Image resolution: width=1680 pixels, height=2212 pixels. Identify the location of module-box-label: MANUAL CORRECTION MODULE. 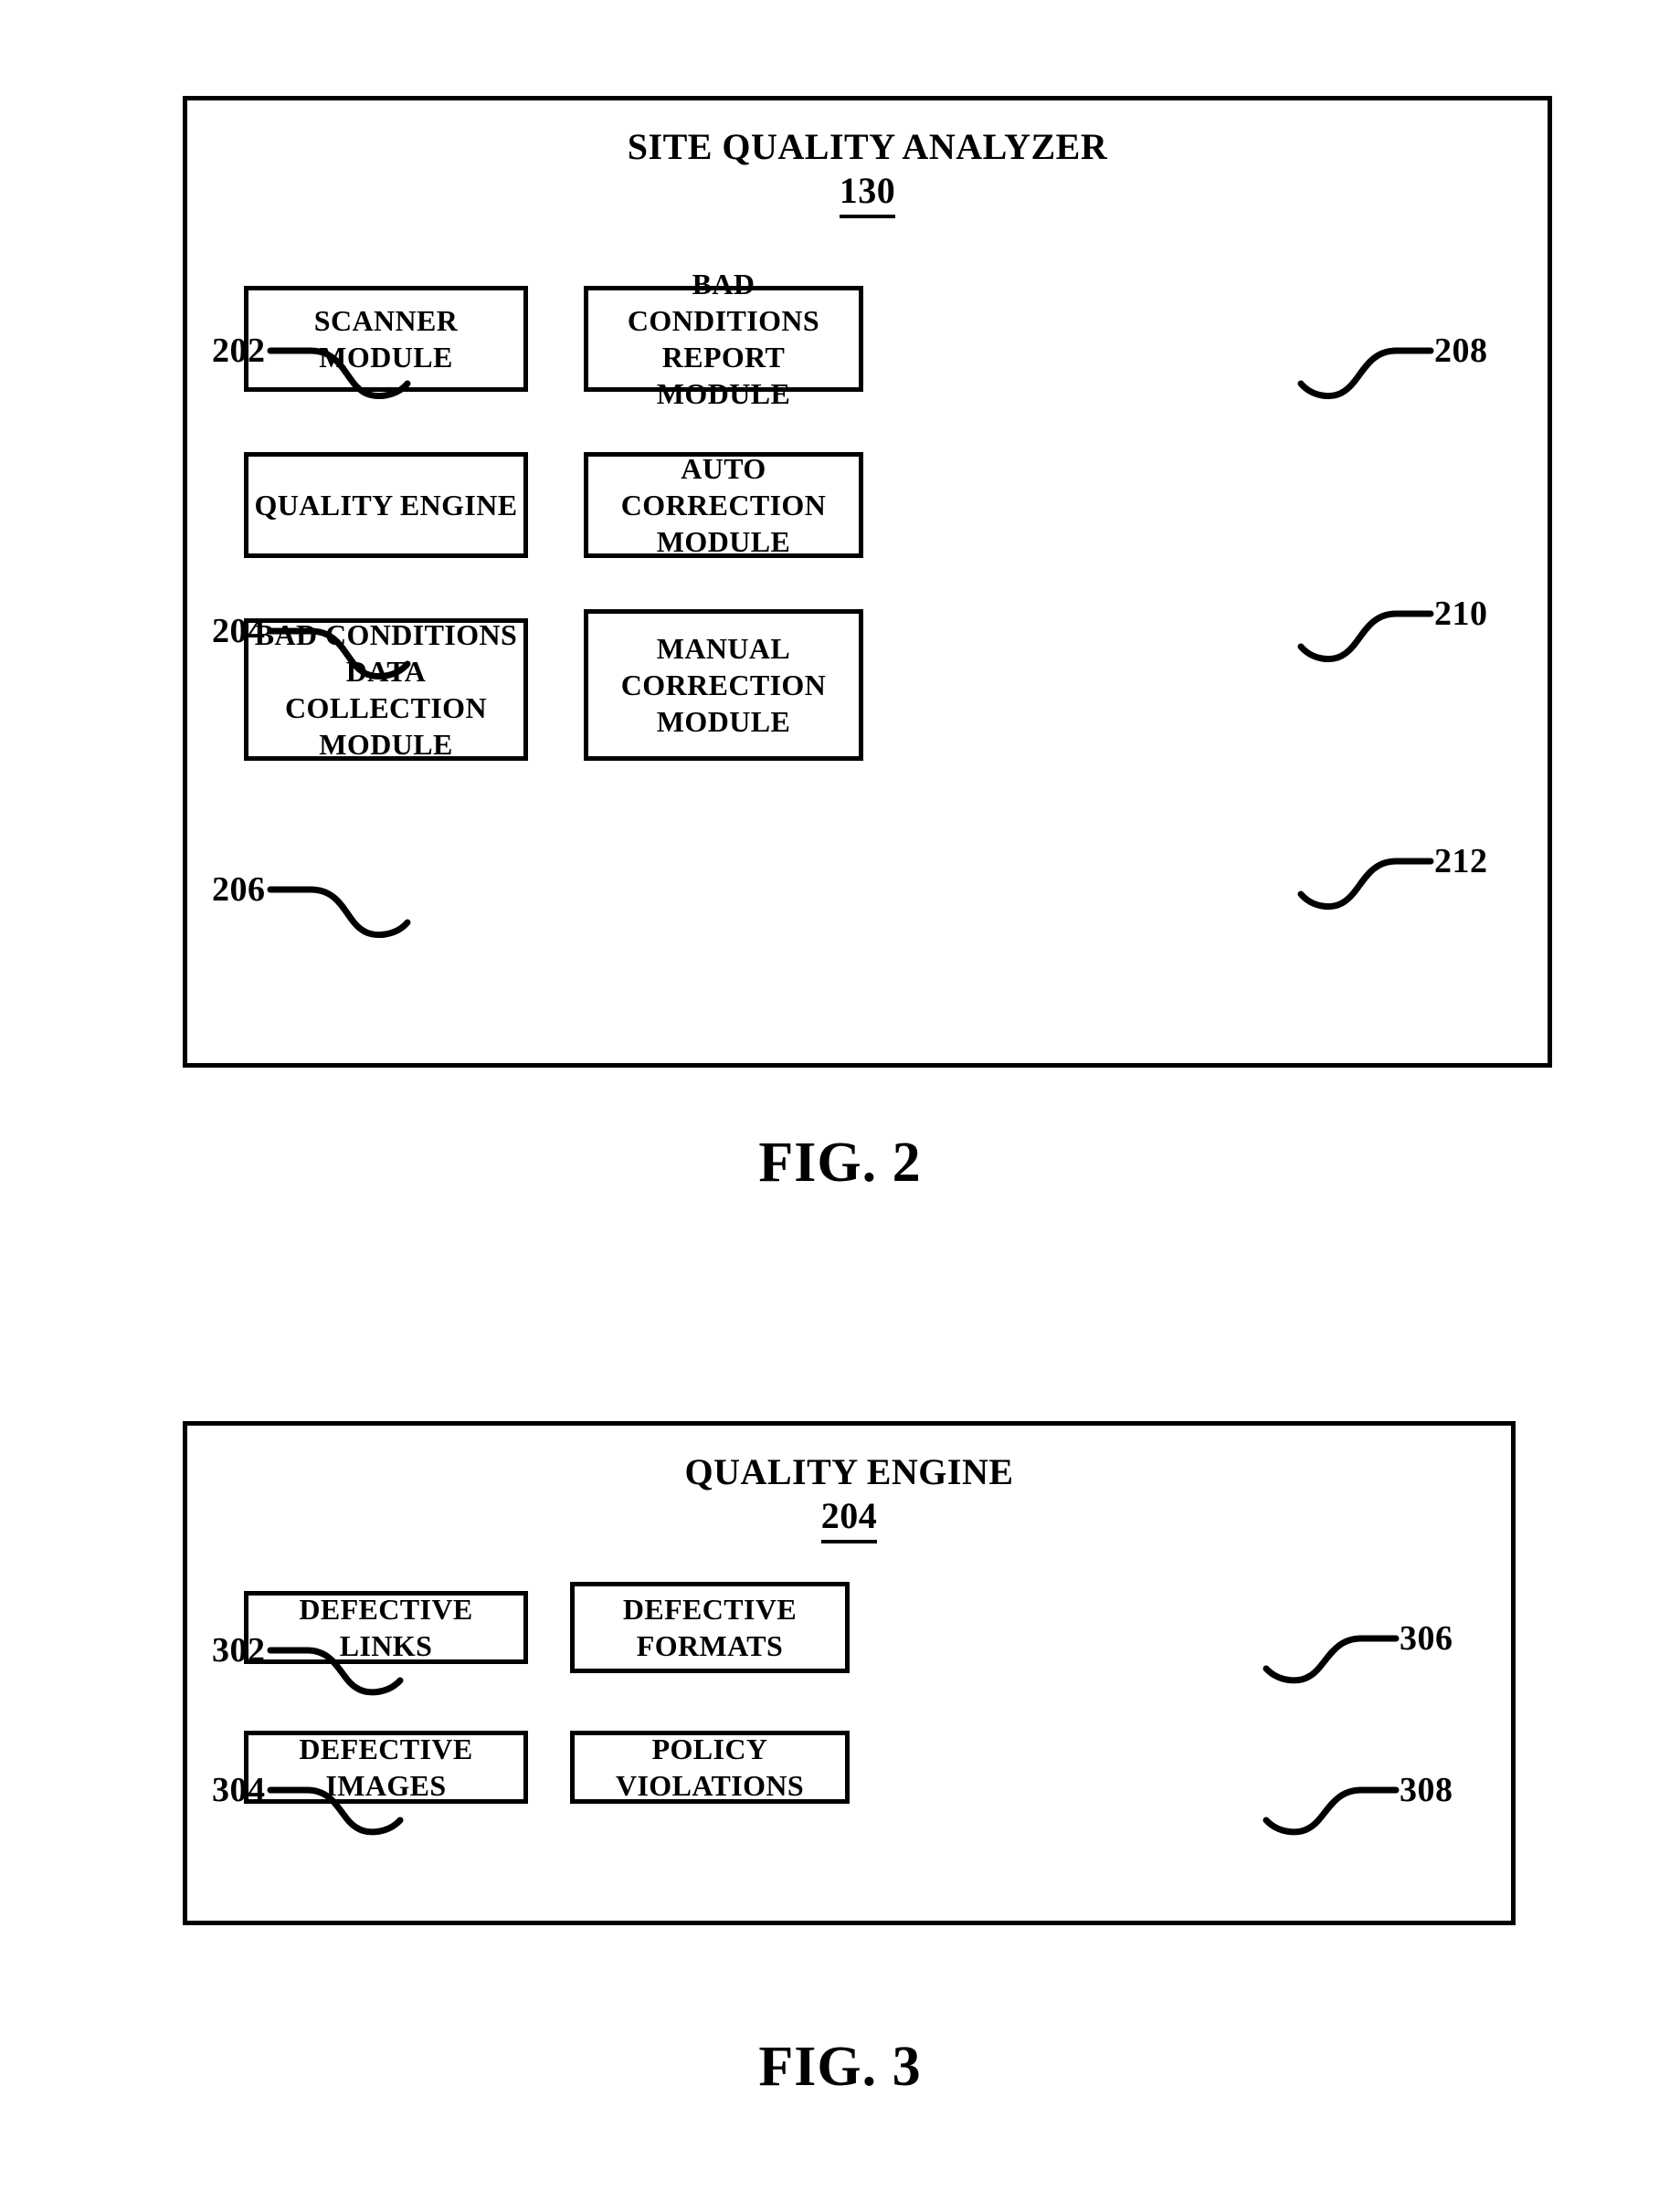
(723, 685).